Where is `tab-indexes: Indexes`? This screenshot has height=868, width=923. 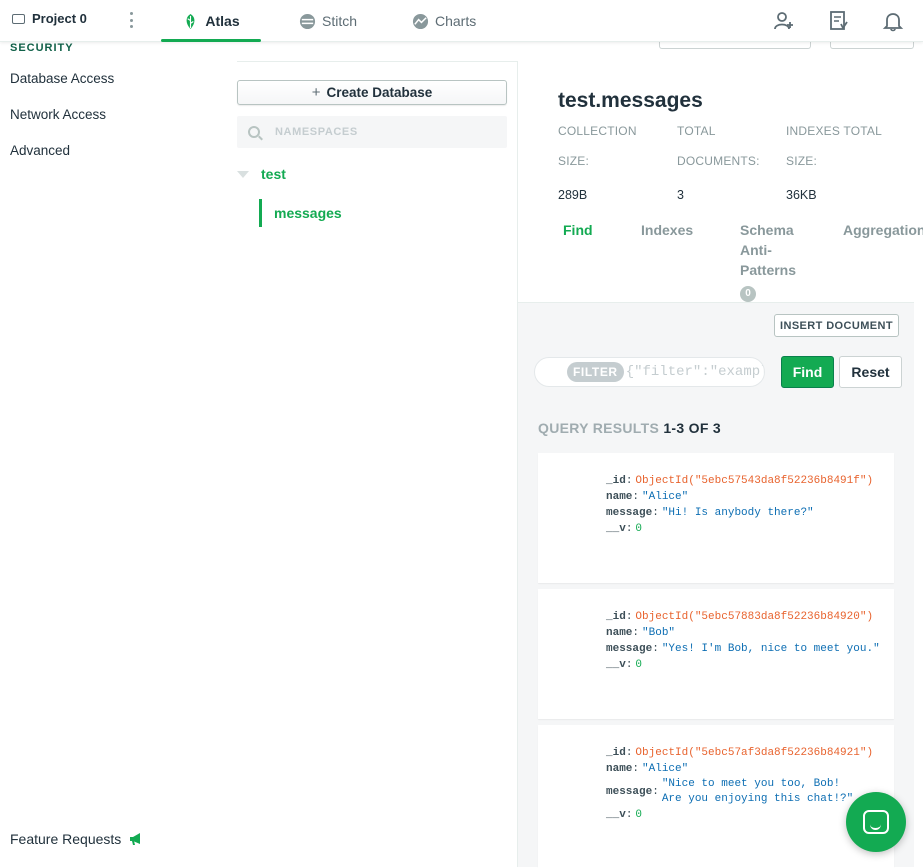 tab-indexes: Indexes is located at coordinates (667, 230).